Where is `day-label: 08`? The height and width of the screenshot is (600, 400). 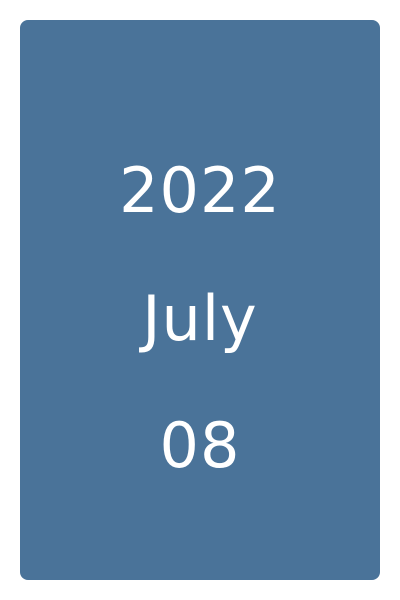
day-label: 08 is located at coordinates (200, 445).